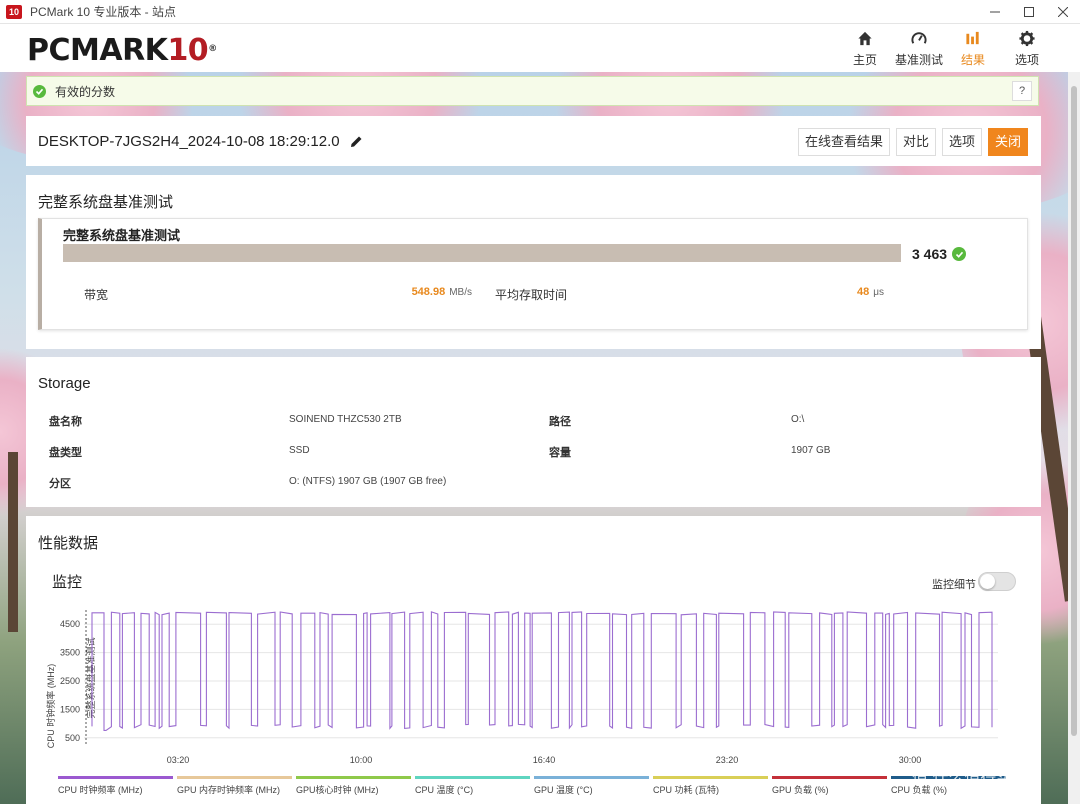 The height and width of the screenshot is (804, 1080). What do you see at coordinates (178, 760) in the screenshot?
I see `x-tick-label: 03:20` at bounding box center [178, 760].